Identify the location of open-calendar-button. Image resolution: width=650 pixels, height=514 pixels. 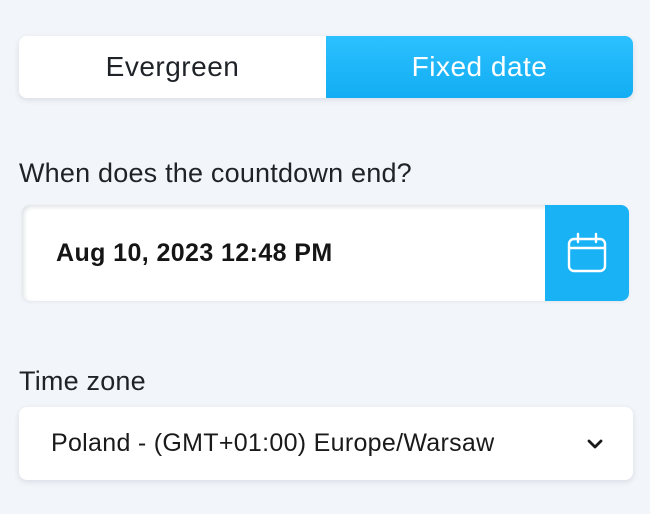
(587, 253).